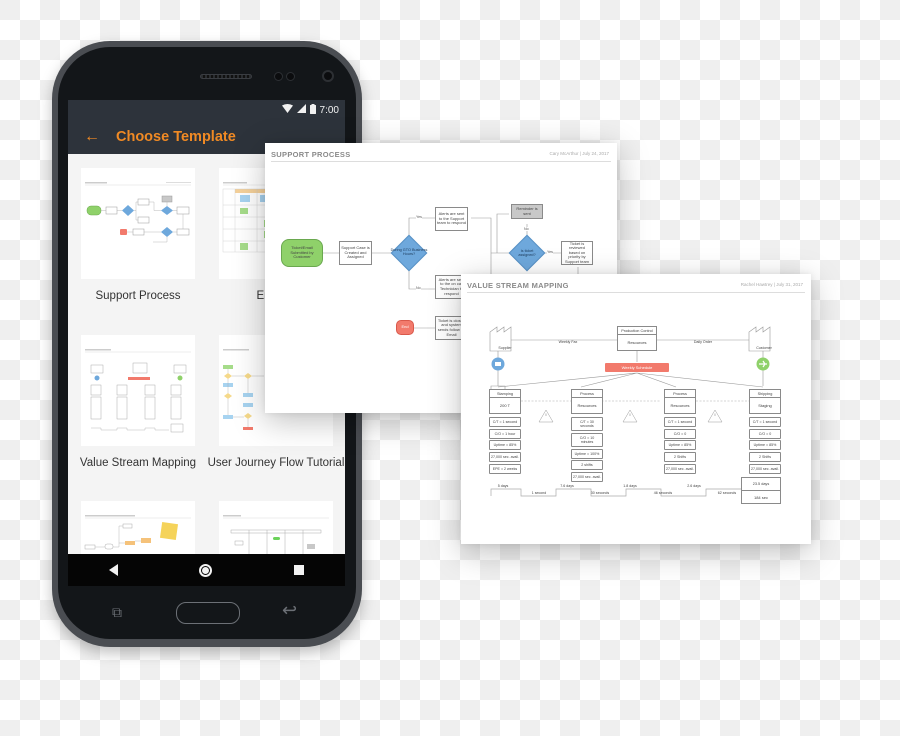 This screenshot has height=736, width=900. Describe the element at coordinates (287, 110) in the screenshot. I see `wifi-icon` at that location.